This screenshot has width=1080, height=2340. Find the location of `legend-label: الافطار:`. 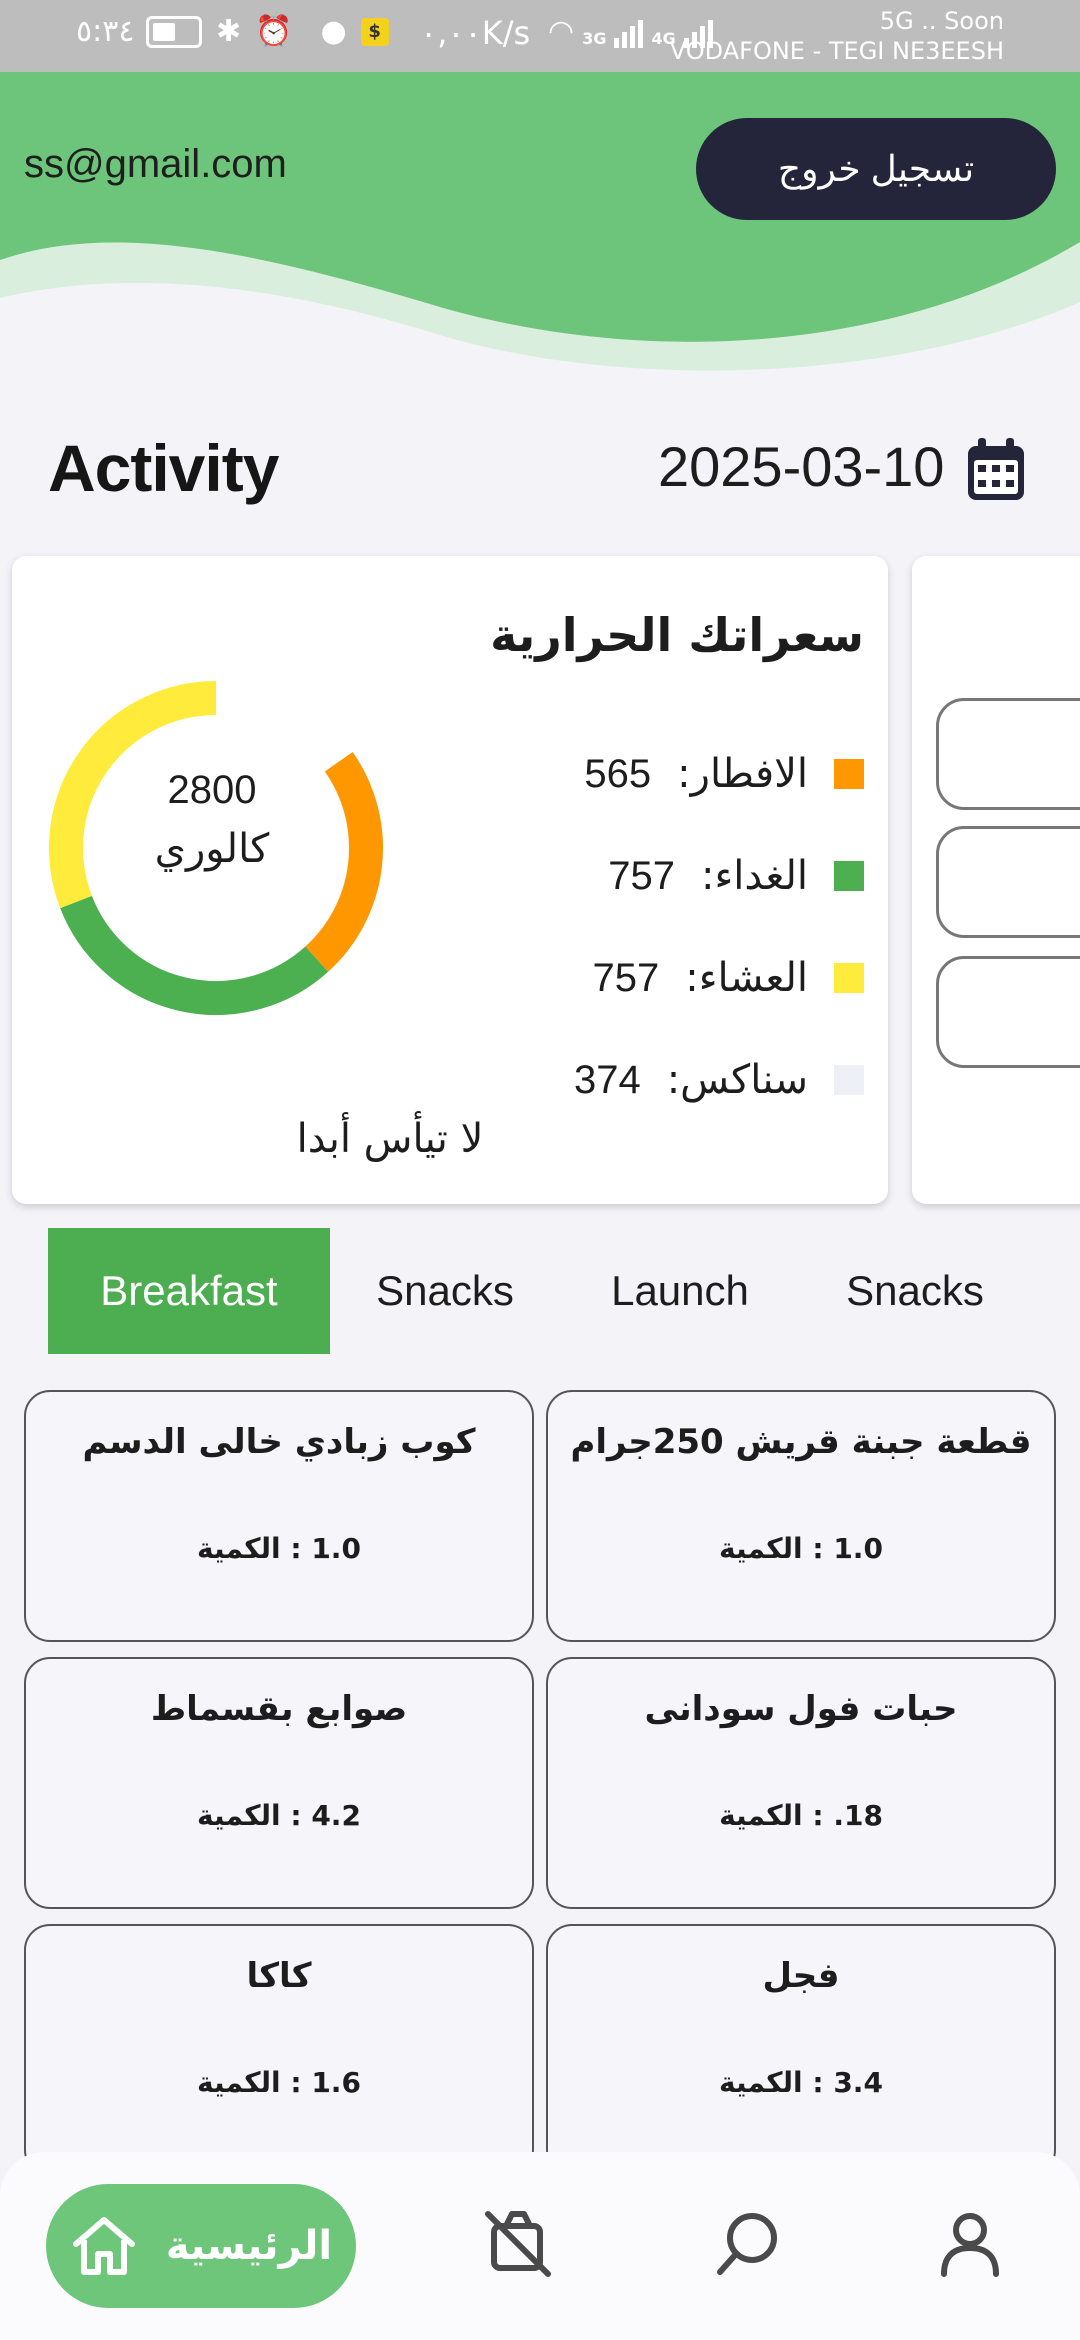

legend-label: الافطار: is located at coordinates (742, 774).